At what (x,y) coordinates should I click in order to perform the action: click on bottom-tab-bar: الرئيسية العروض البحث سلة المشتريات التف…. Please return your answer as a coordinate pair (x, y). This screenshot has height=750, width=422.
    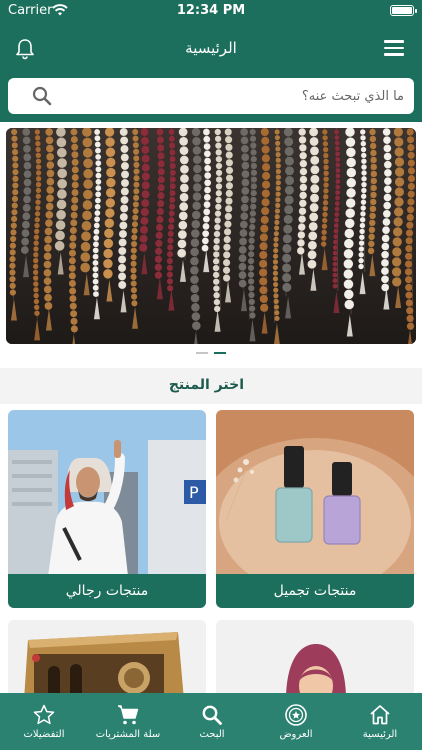
    Looking at the image, I should click on (211, 721).